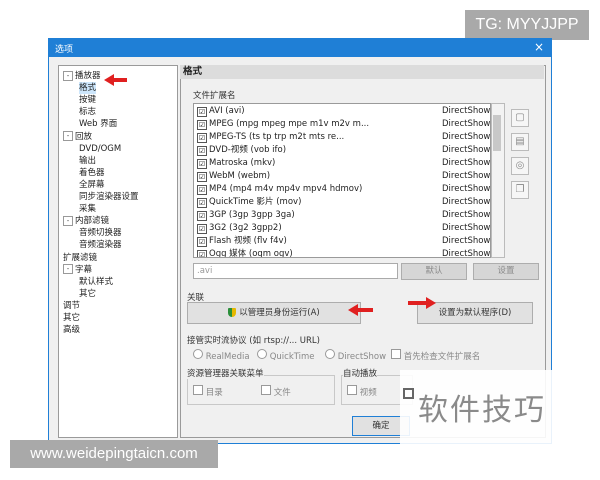 Image resolution: width=600 pixels, height=480 pixels. Describe the element at coordinates (87, 112) in the screenshot. I see `tree-item: 标志` at that location.